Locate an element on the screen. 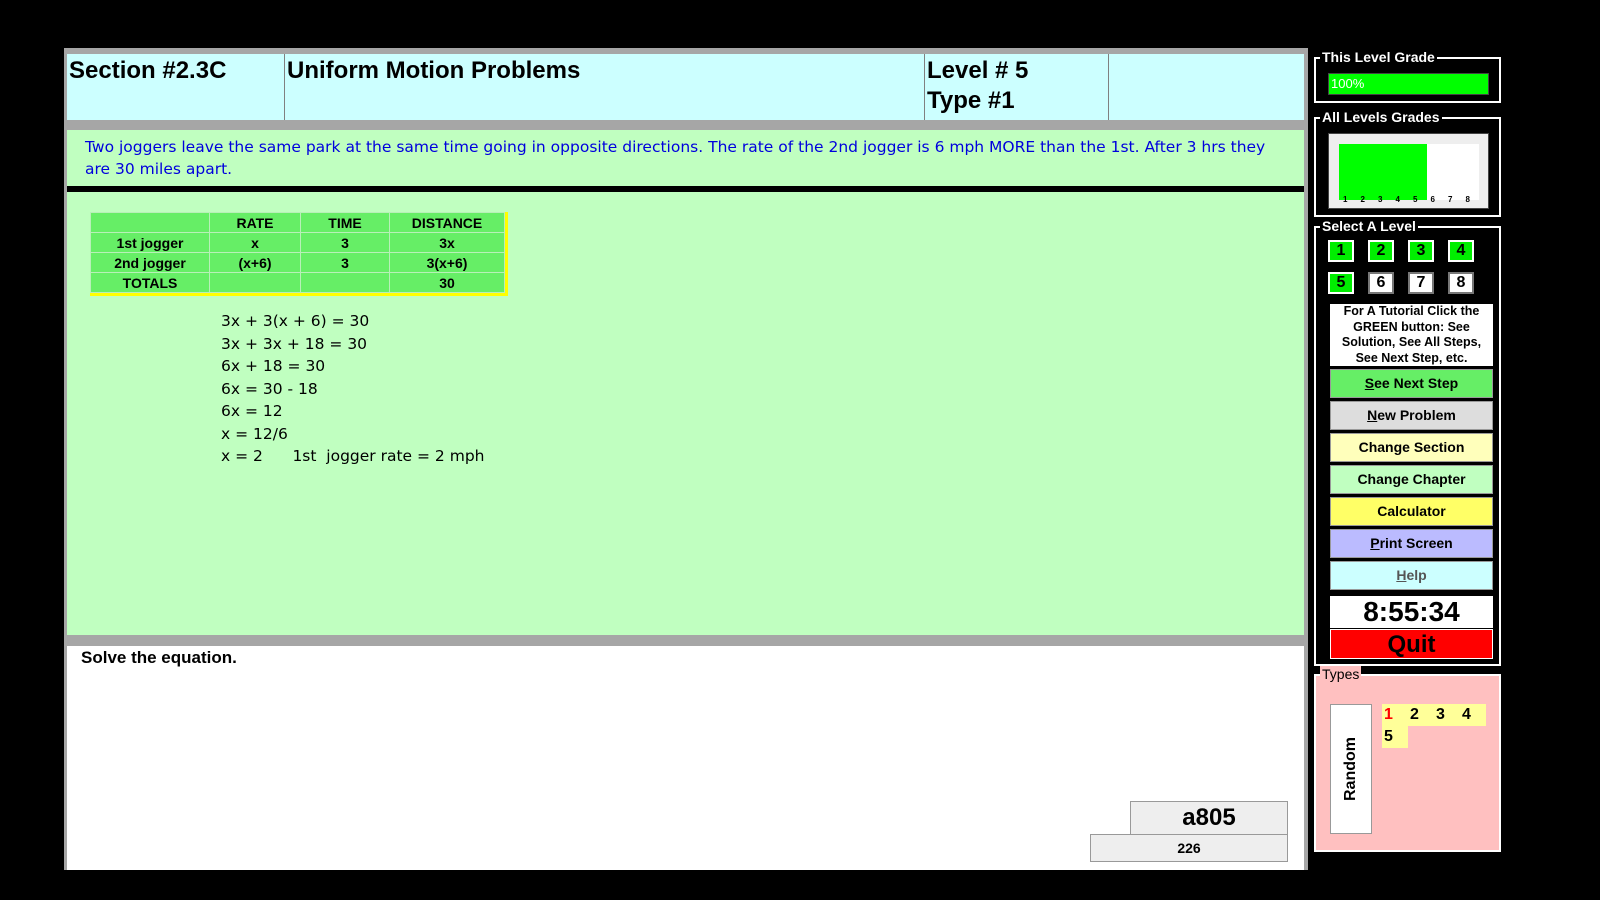 This screenshot has width=1600, height=900. this-level-grade-bar: 100% is located at coordinates (1408, 84).